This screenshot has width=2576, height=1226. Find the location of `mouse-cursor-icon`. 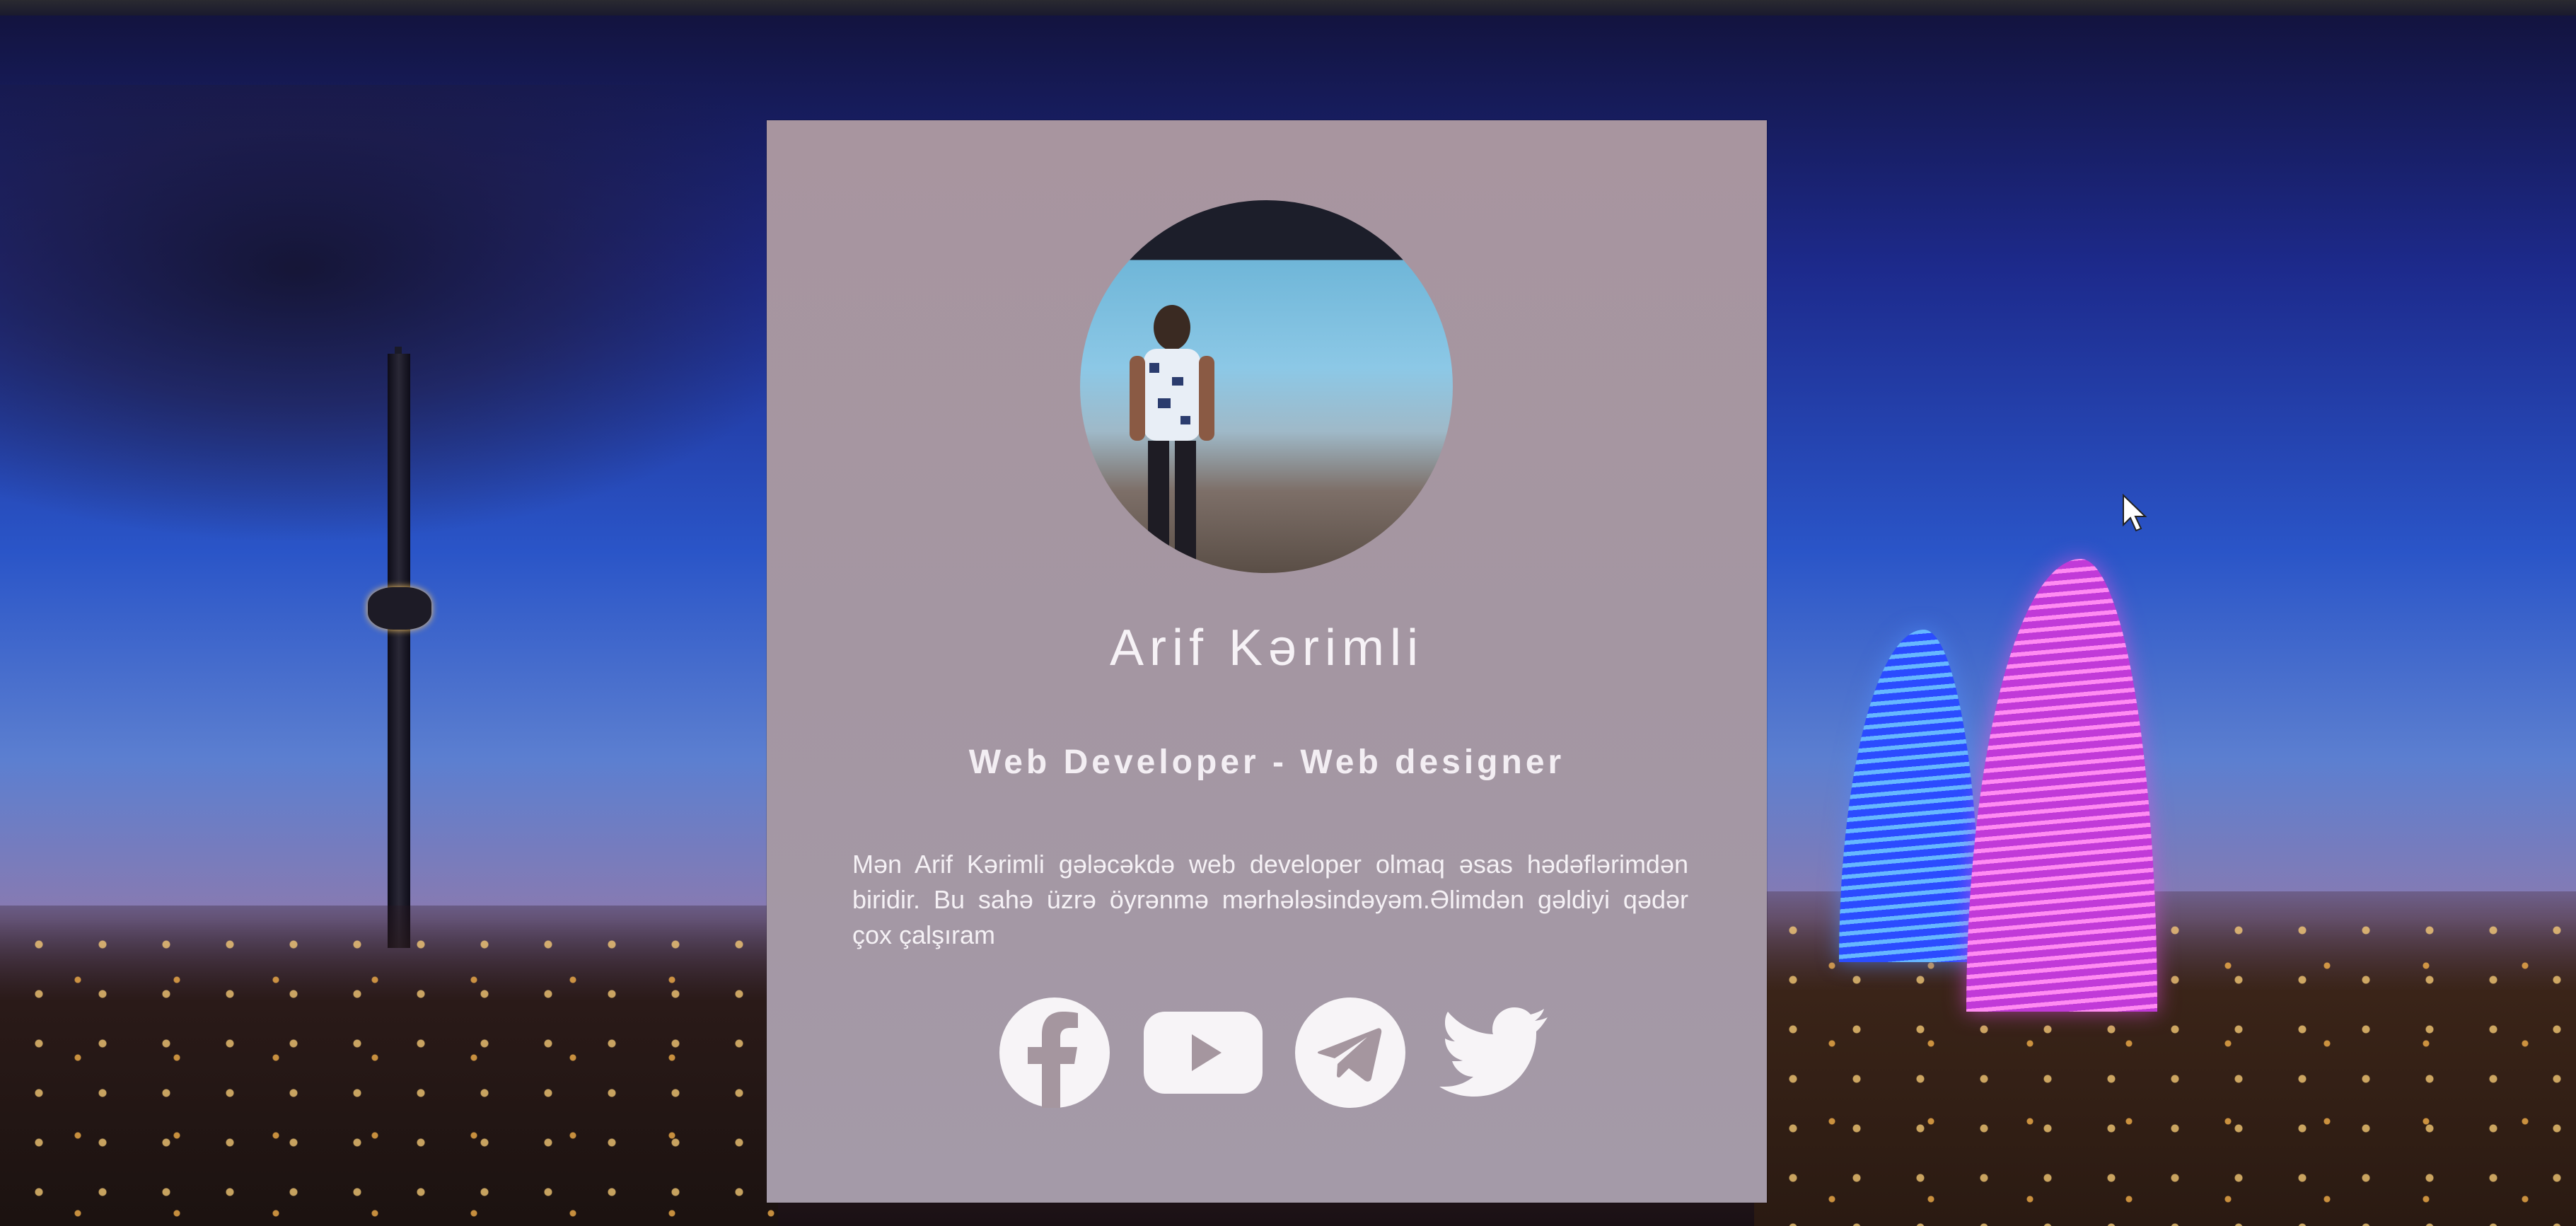

mouse-cursor-icon is located at coordinates (2135, 513).